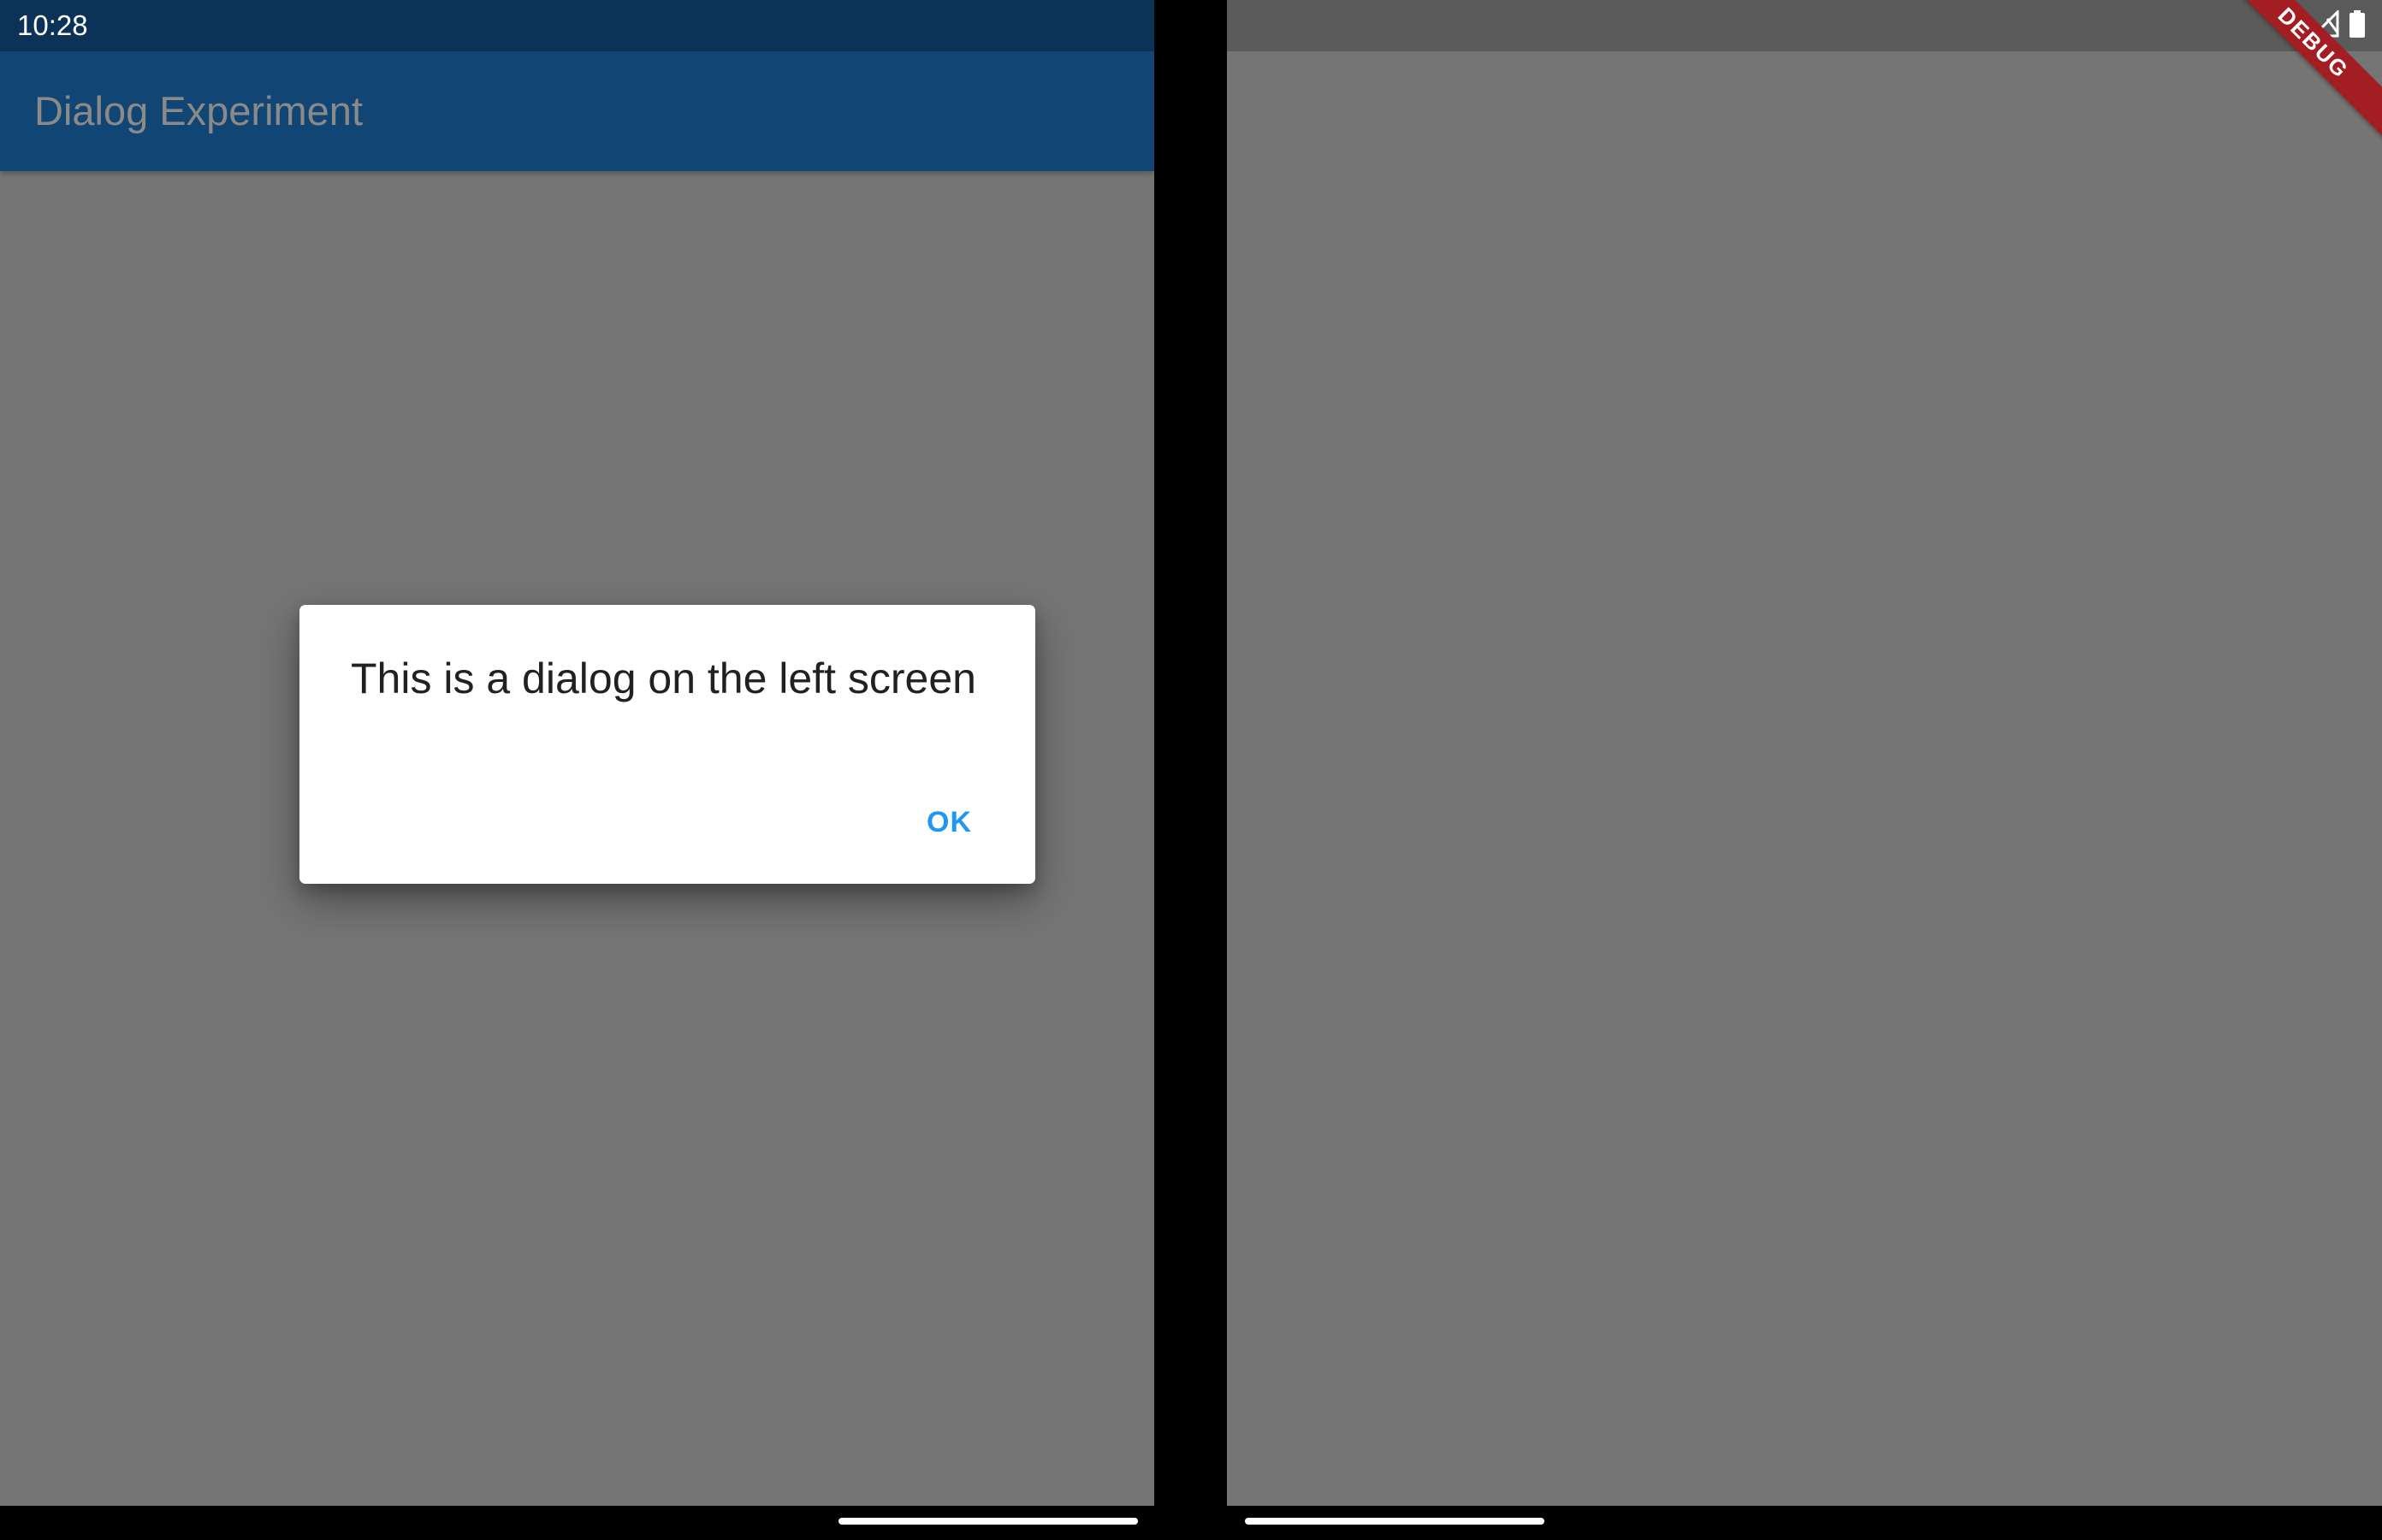 Image resolution: width=2382 pixels, height=1540 pixels. I want to click on dialog-title: This is a dialog on the left screen, so click(663, 678).